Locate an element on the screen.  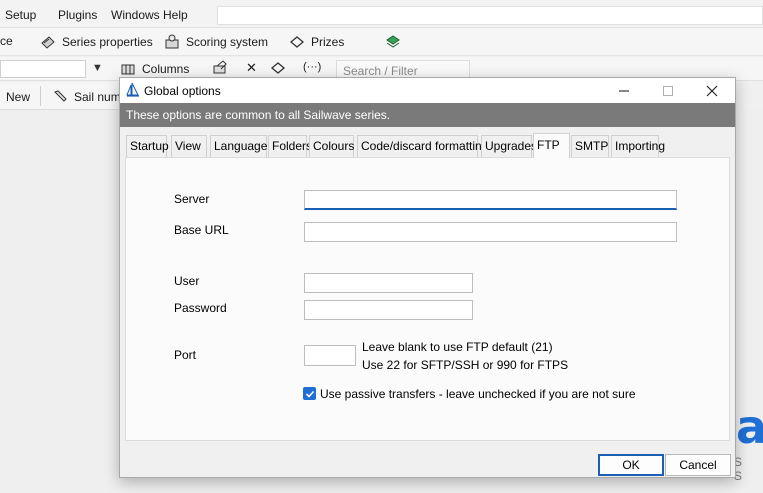
dialog-titlebar: Global options is located at coordinates (427, 90).